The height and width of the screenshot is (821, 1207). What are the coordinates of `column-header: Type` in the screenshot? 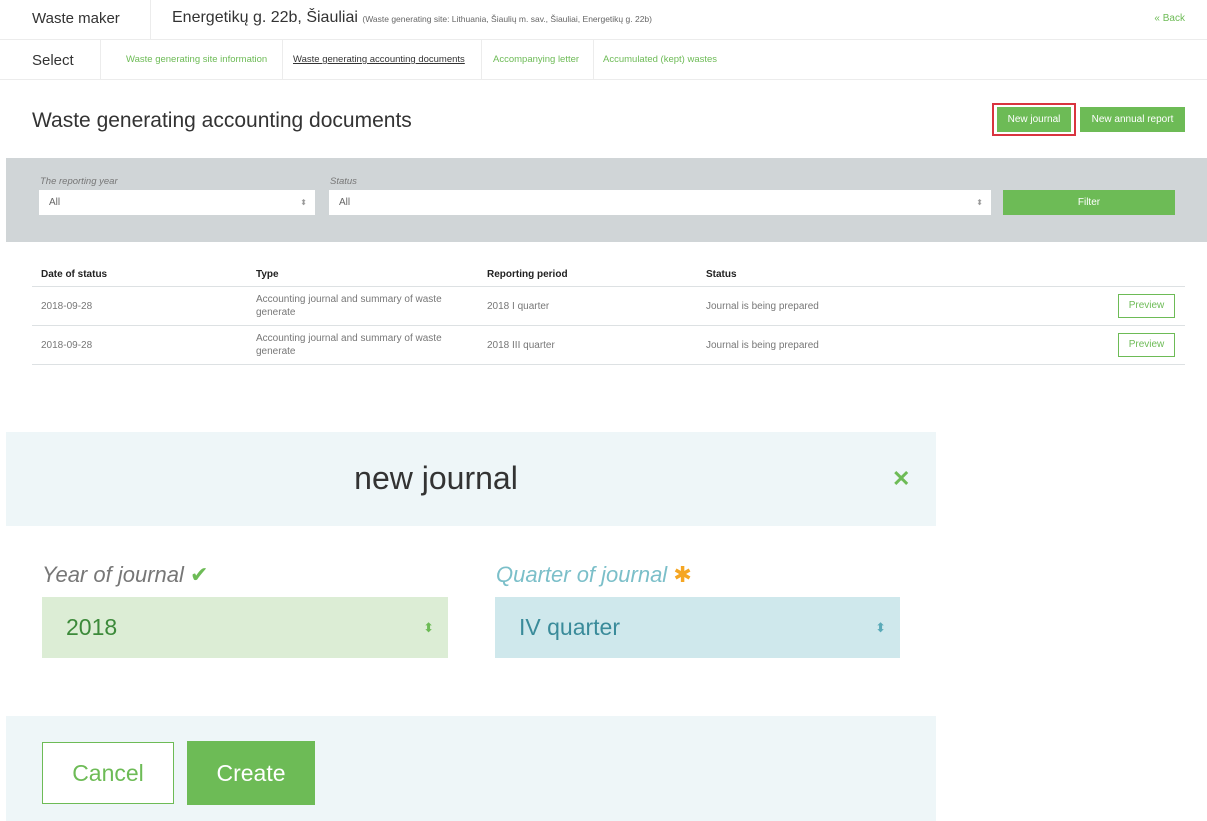 It's located at (267, 274).